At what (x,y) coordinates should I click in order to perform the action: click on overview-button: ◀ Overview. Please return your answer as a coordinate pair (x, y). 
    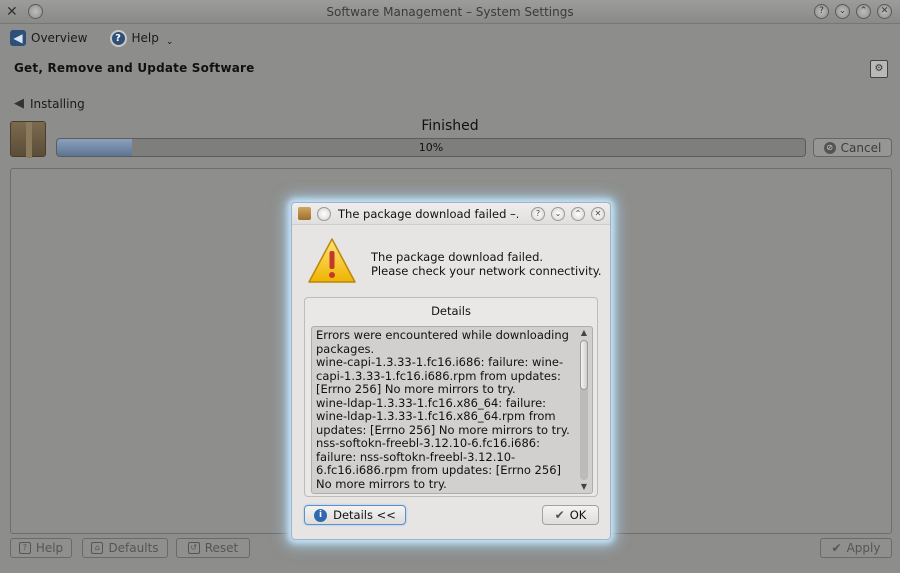
    Looking at the image, I should click on (49, 38).